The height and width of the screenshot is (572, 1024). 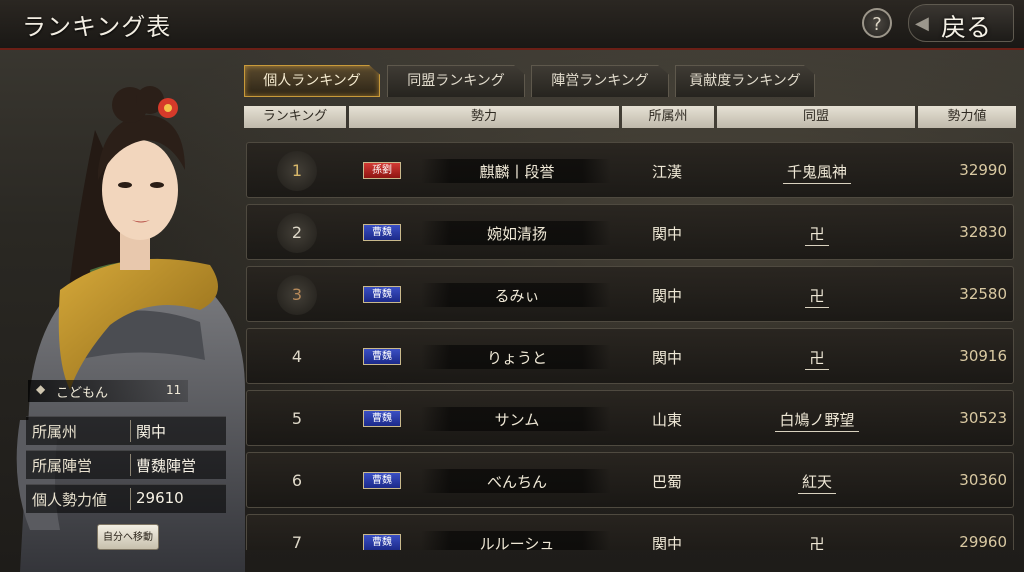 What do you see at coordinates (983, 356) in the screenshot?
I see `power-value: 30916` at bounding box center [983, 356].